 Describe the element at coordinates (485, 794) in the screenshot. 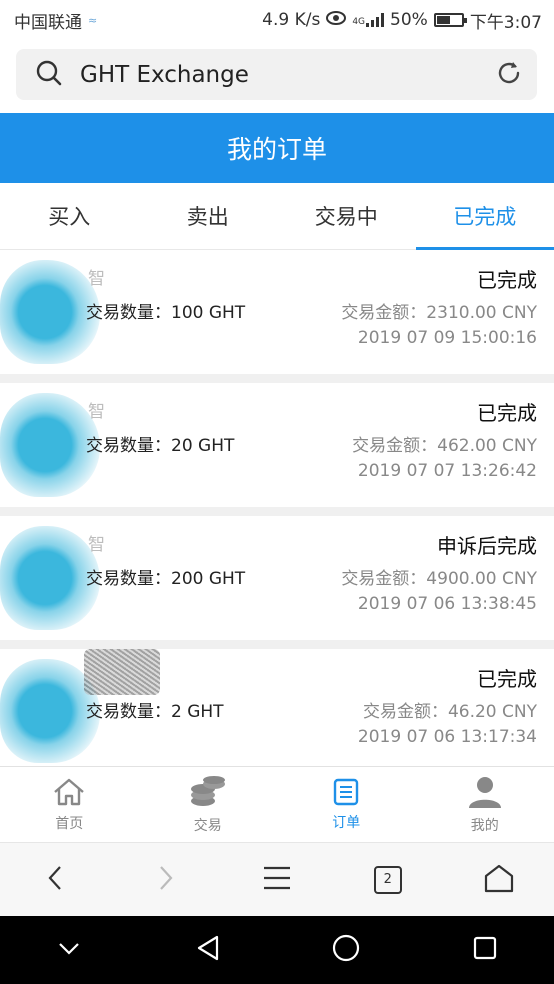

I see `user-icon` at that location.